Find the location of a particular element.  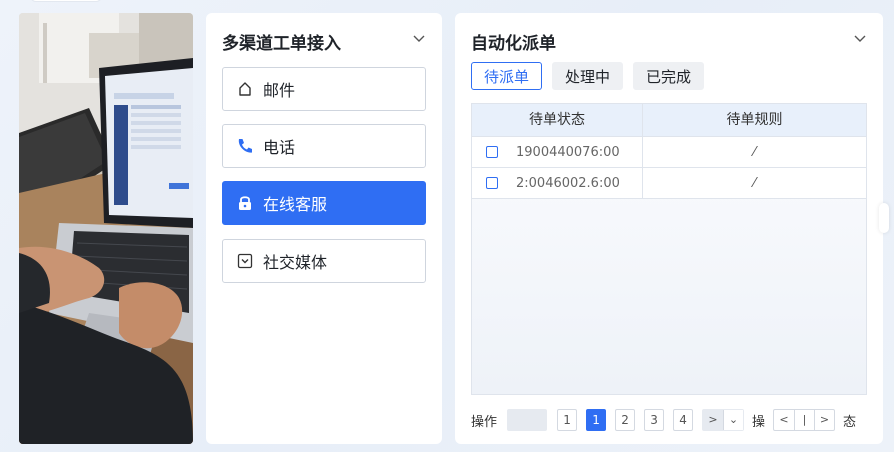

next-dropdown-group: > ⌄ is located at coordinates (723, 420).